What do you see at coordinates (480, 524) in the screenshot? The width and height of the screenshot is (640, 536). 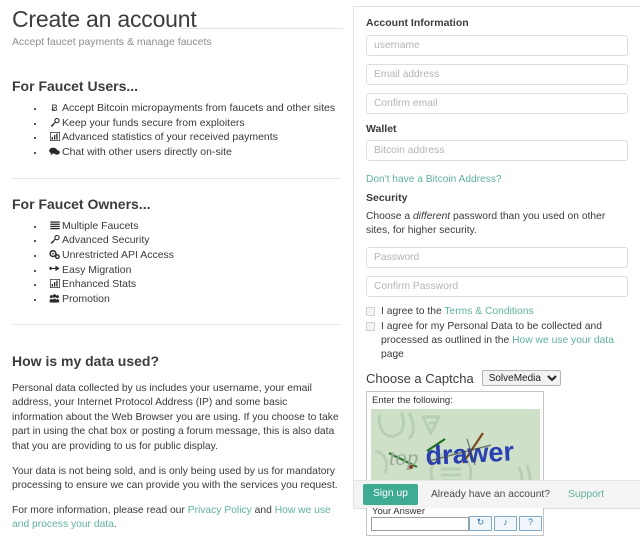 I see `refresh-icon: ↻` at bounding box center [480, 524].